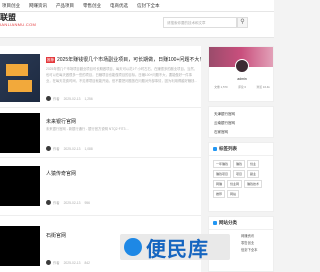 This screenshot has width=320, height=272. I want to click on tag-chip: 网赚, so click(219, 184).